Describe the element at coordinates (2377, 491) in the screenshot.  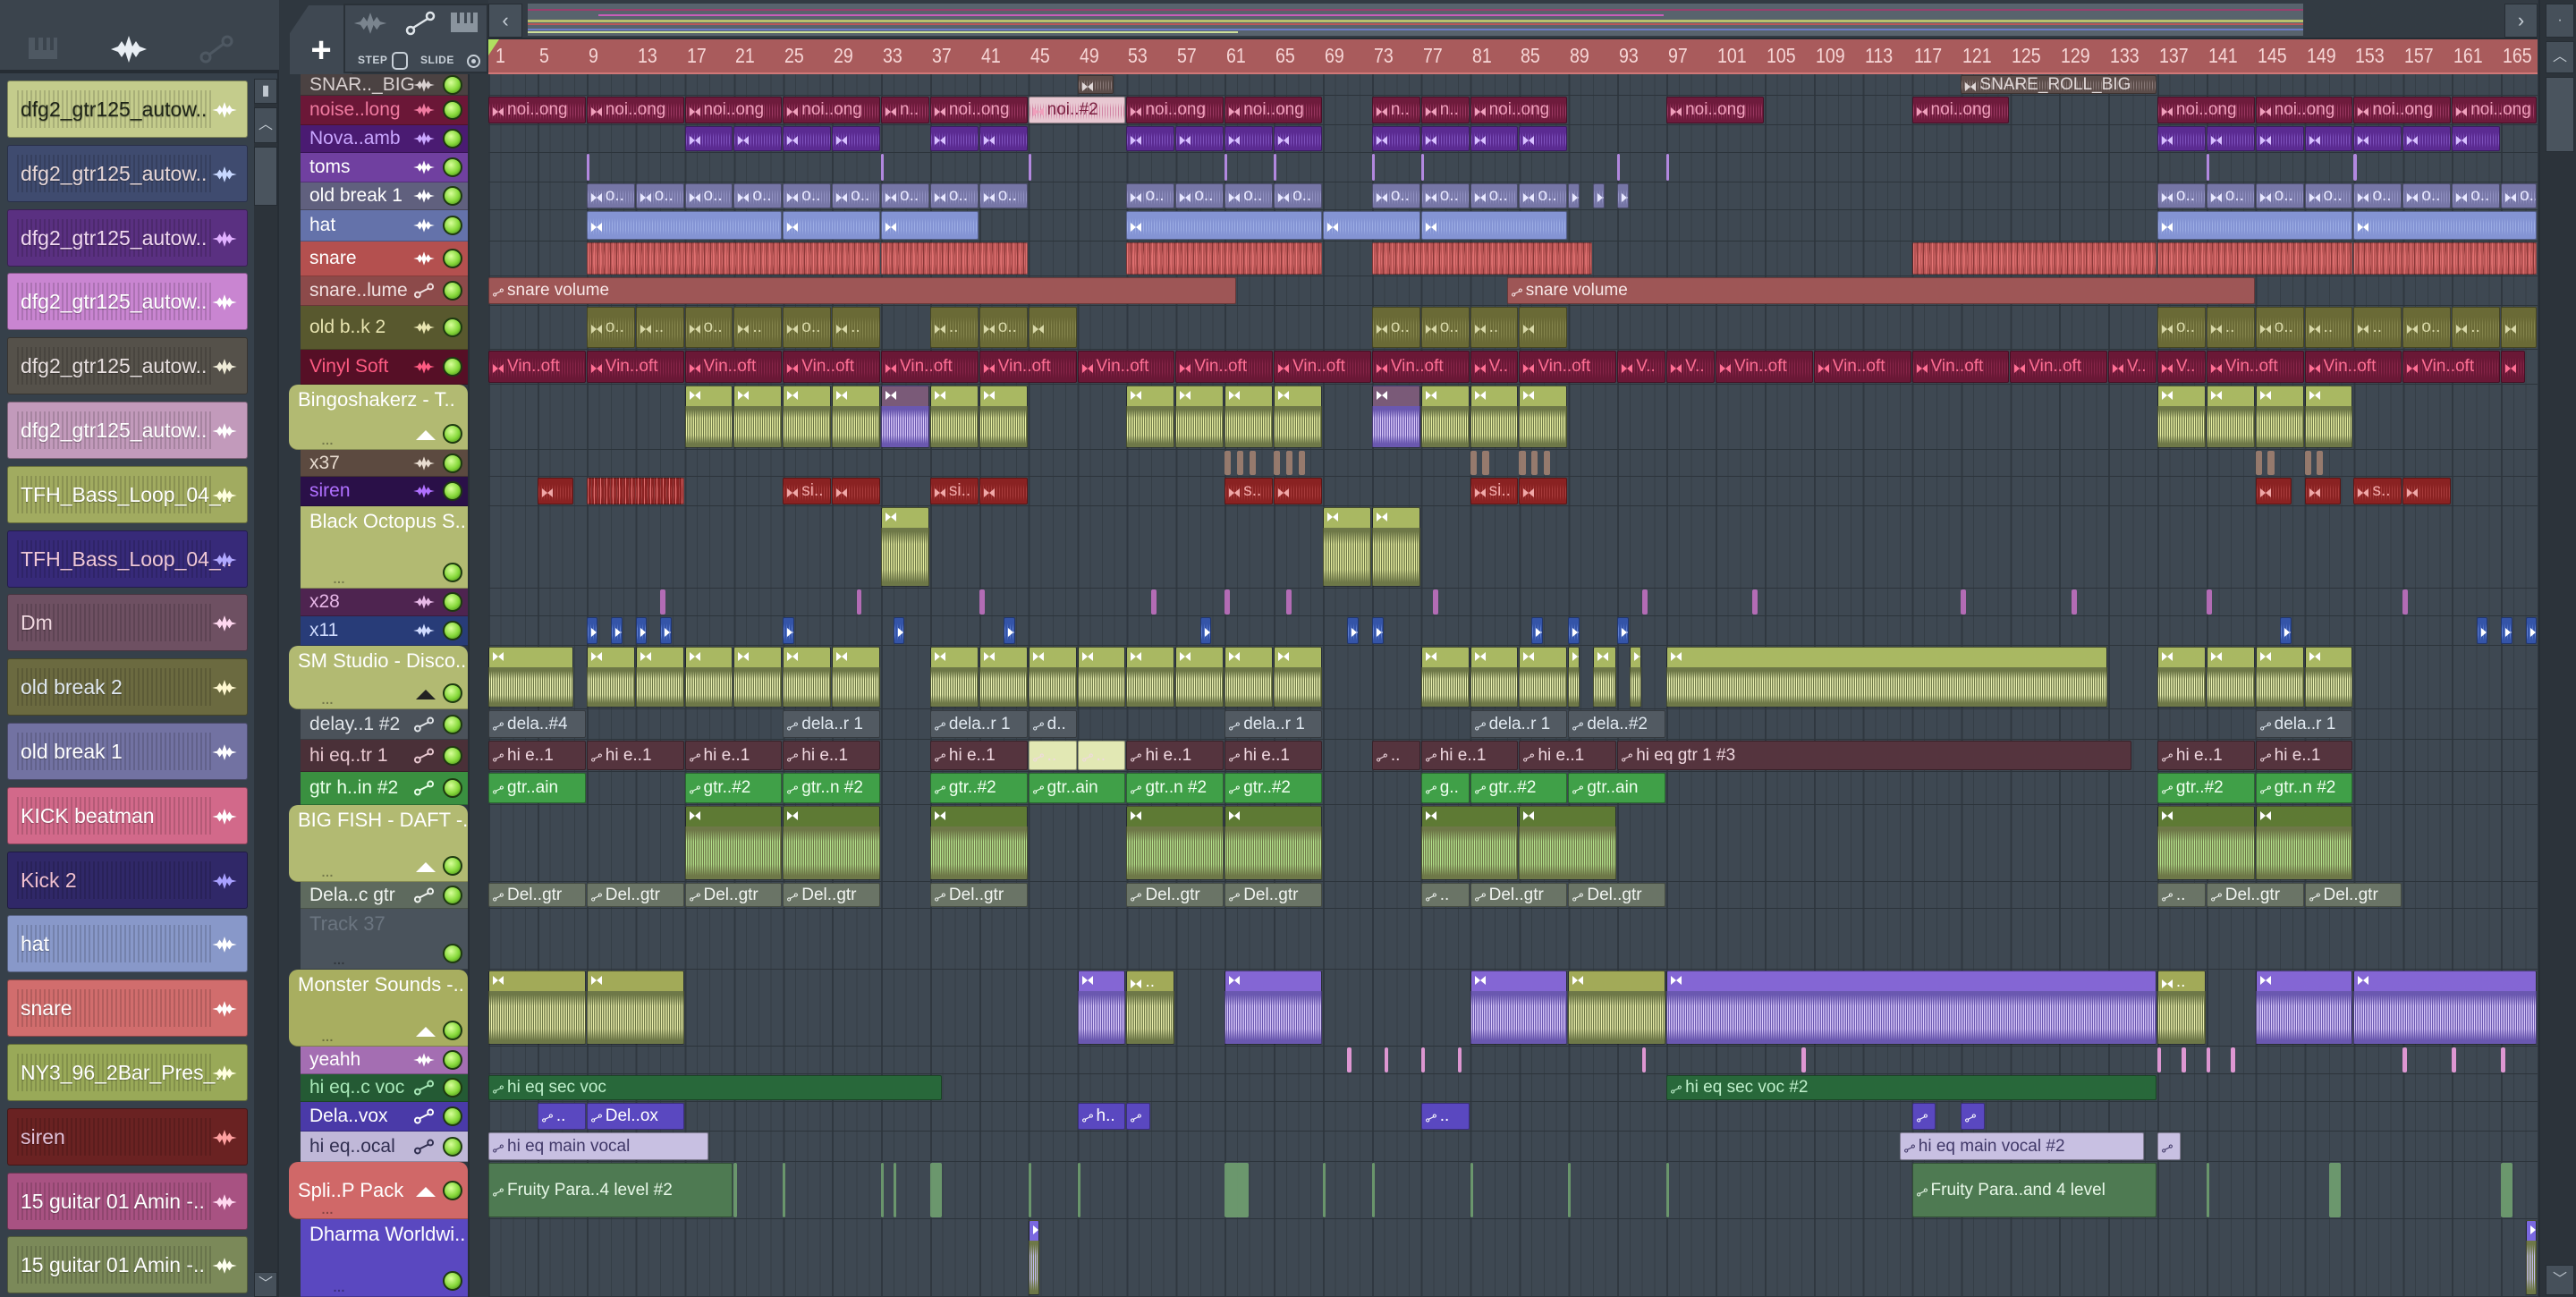
I see `audio-clip: s..` at that location.